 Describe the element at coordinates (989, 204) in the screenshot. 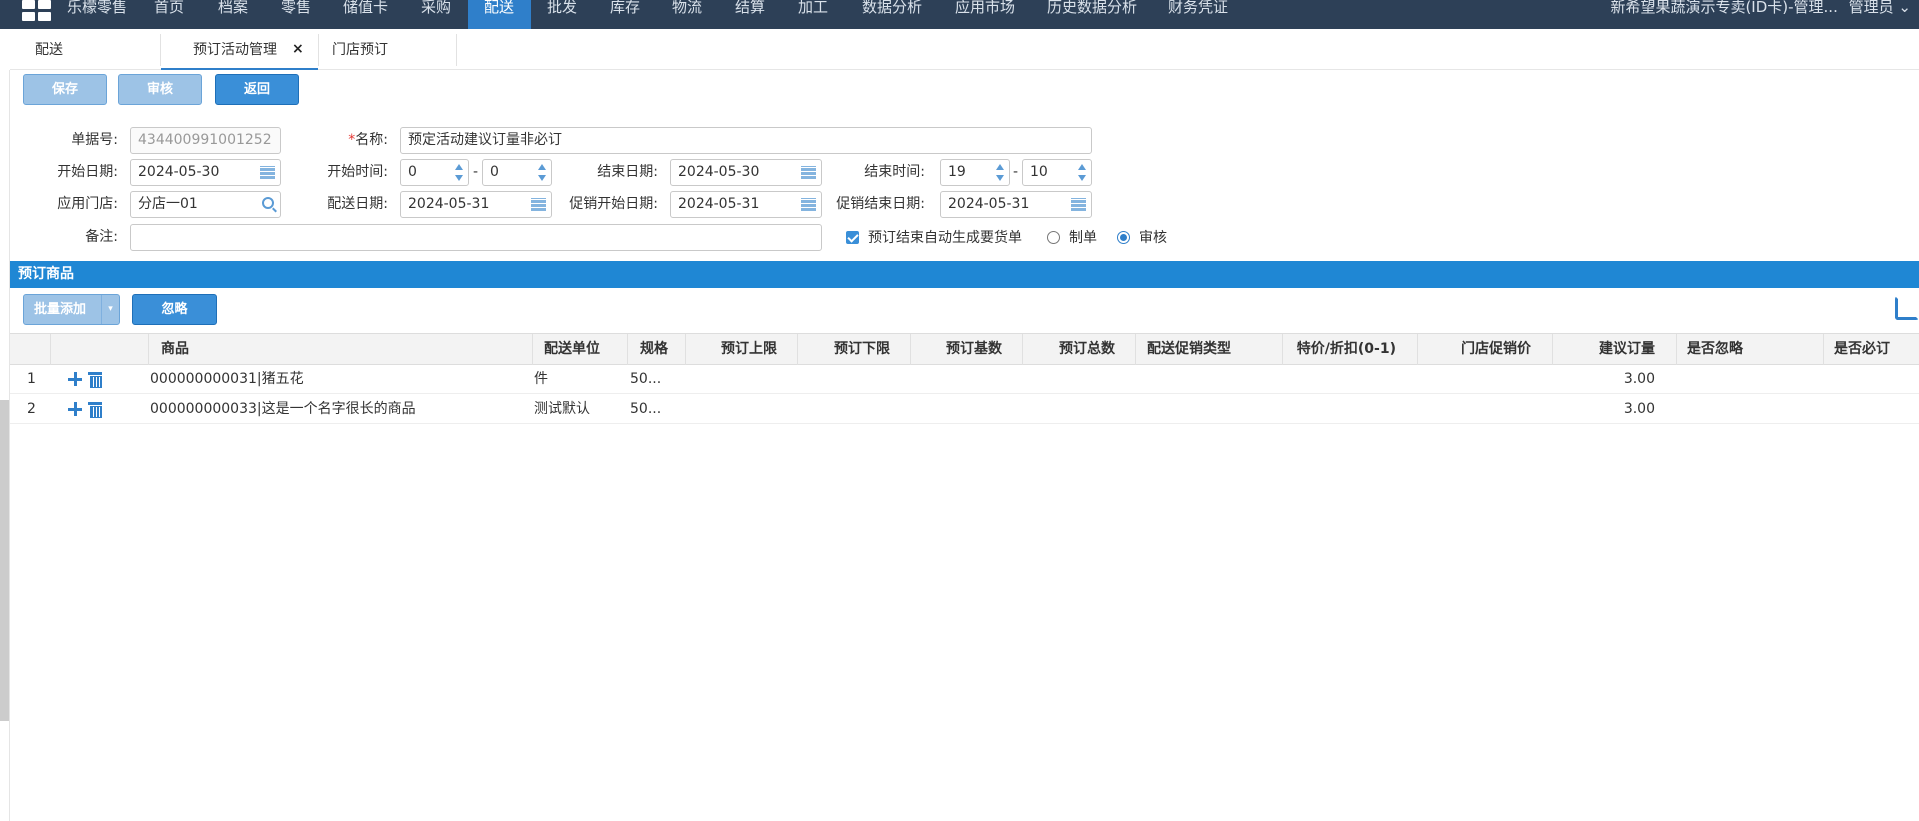

I see `promo-end-value: 2024-05-31` at that location.